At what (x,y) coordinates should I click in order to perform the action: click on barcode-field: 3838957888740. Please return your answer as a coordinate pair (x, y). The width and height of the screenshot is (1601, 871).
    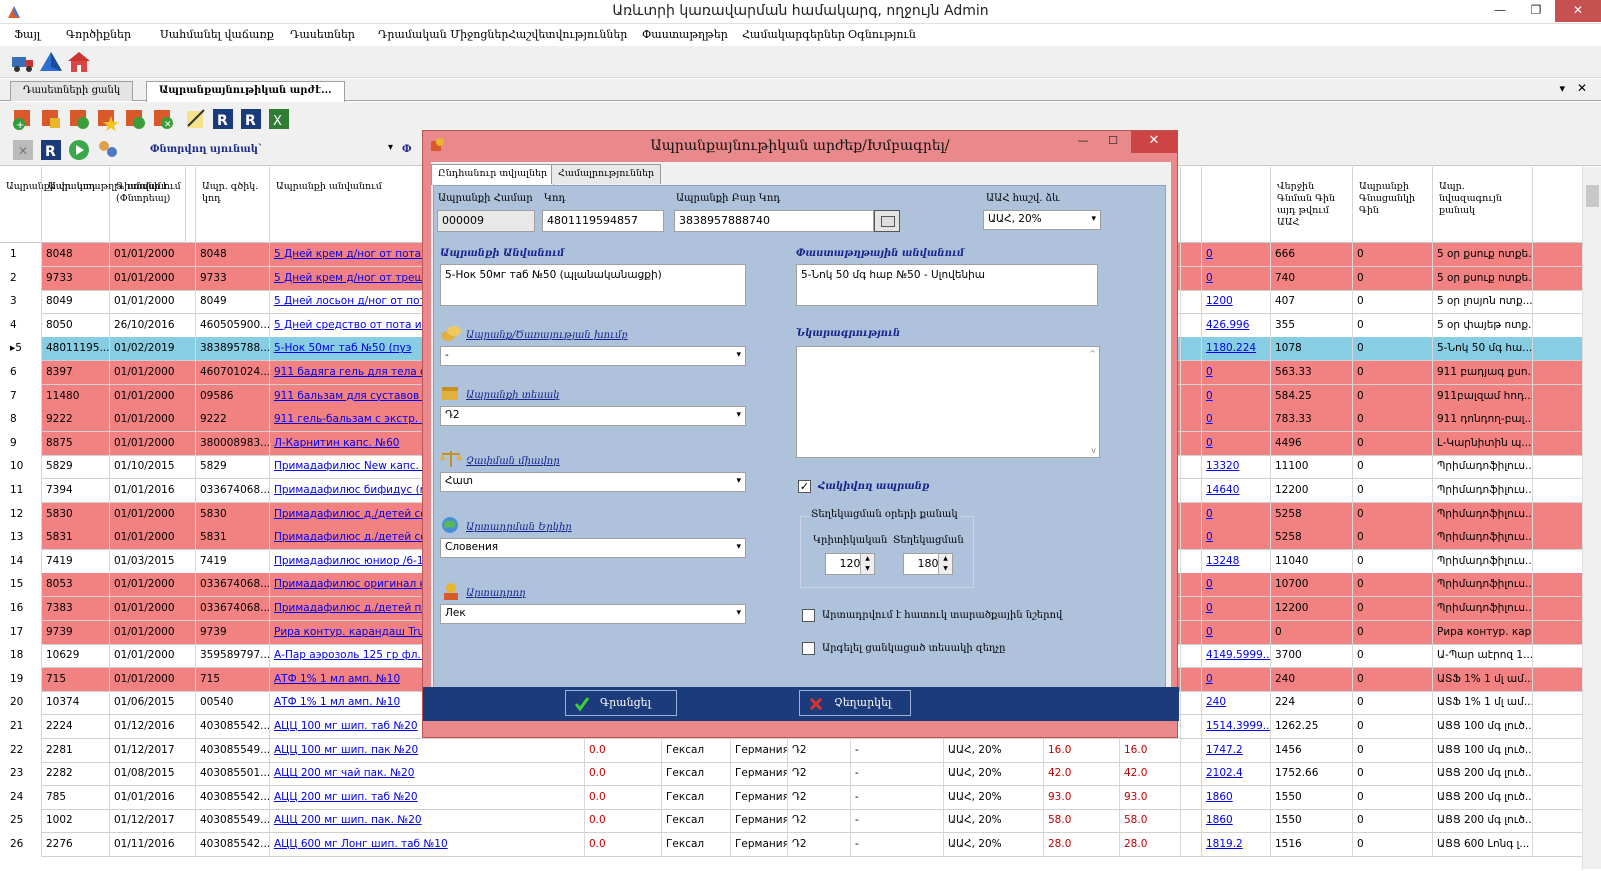
    Looking at the image, I should click on (774, 221).